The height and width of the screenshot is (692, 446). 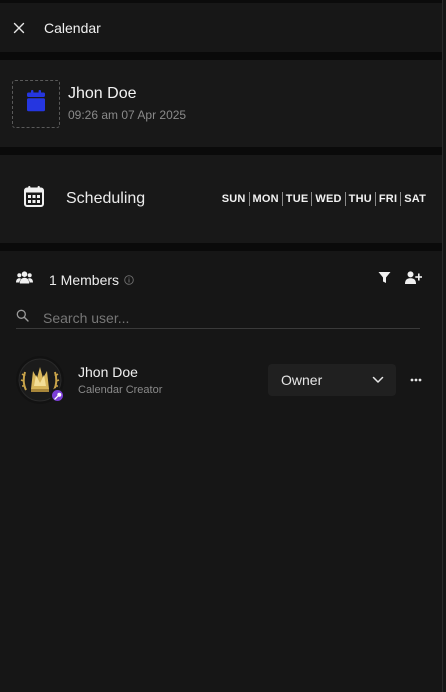 I want to click on owner-name: Jhon Doe, so click(x=102, y=93).